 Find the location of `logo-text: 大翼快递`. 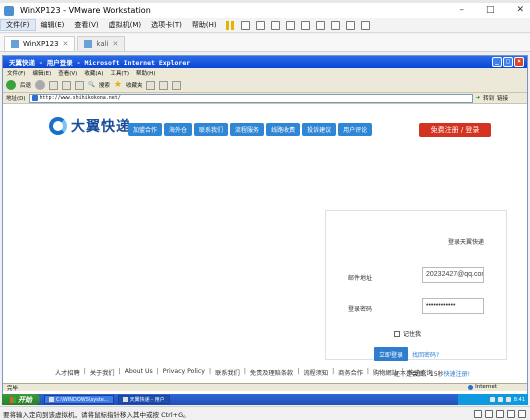

logo-text: 大翼快递 is located at coordinates (101, 127).